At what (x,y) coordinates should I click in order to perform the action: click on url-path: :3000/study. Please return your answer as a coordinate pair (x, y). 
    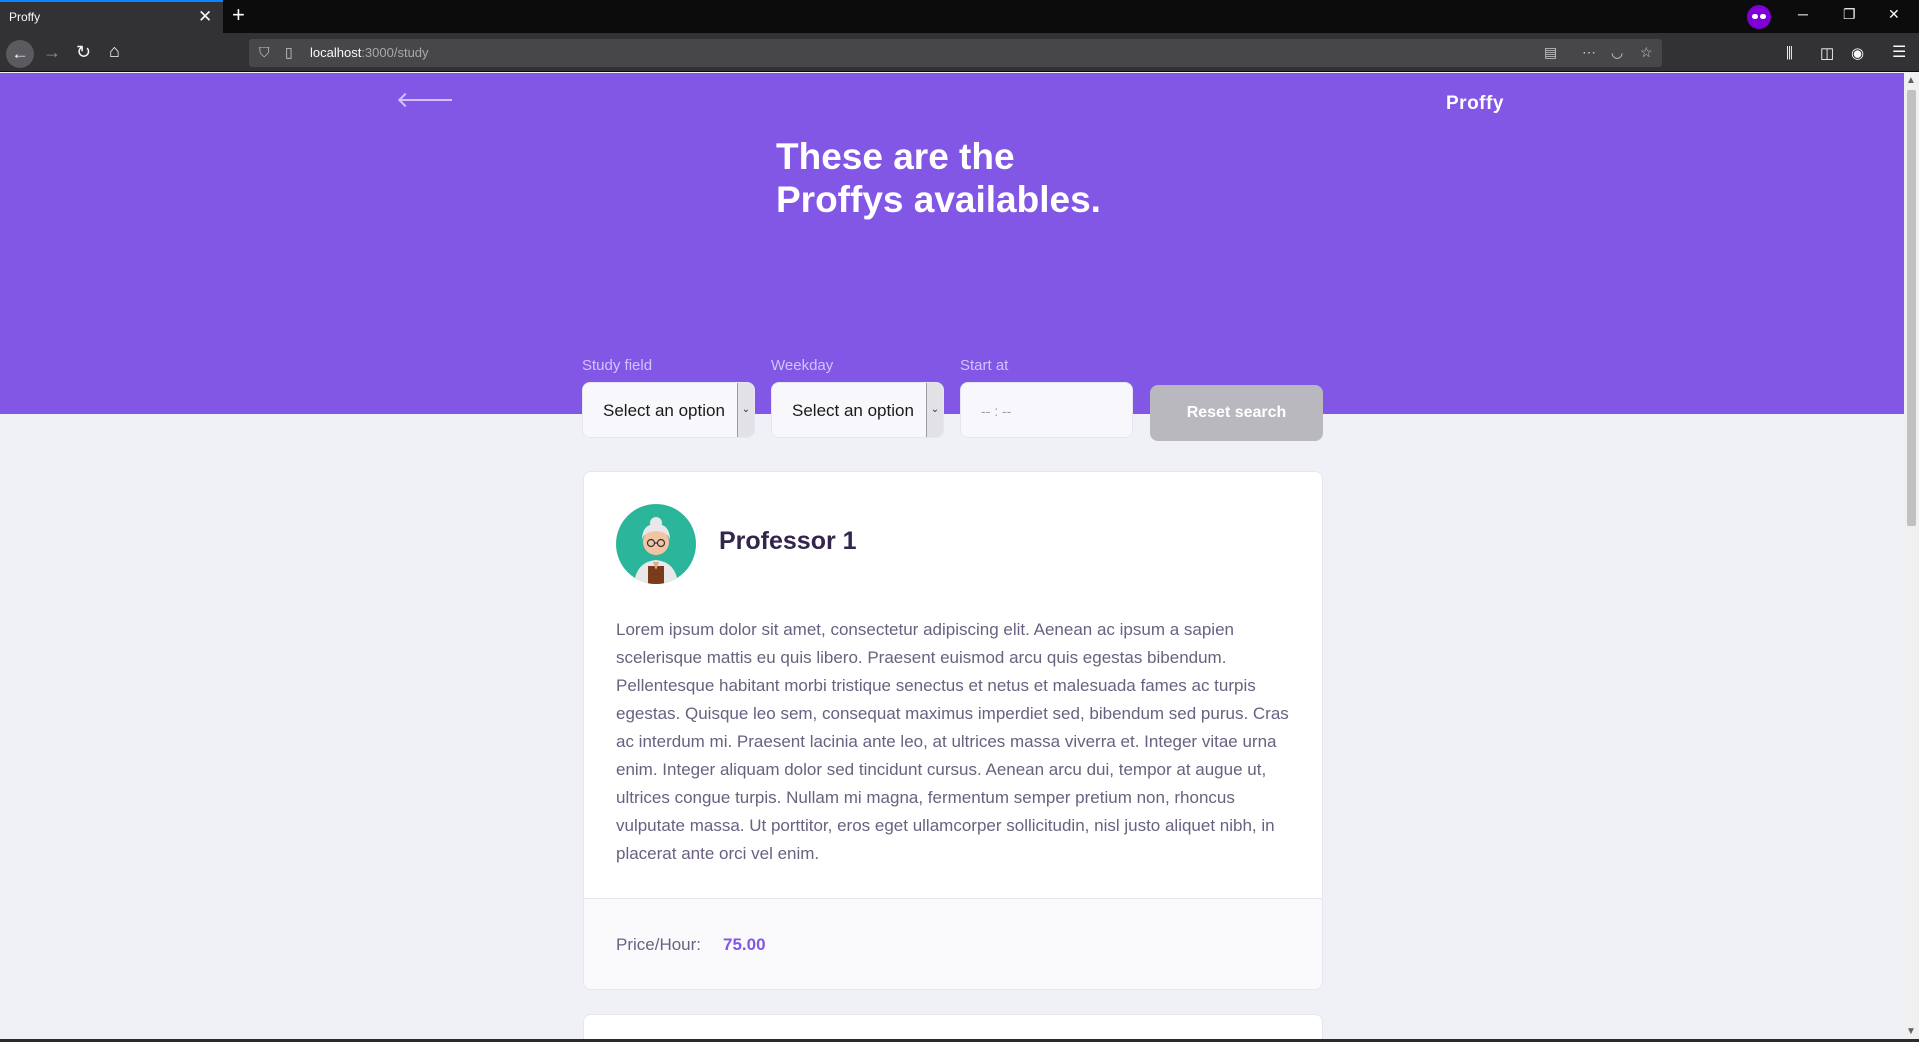
    Looking at the image, I should click on (395, 52).